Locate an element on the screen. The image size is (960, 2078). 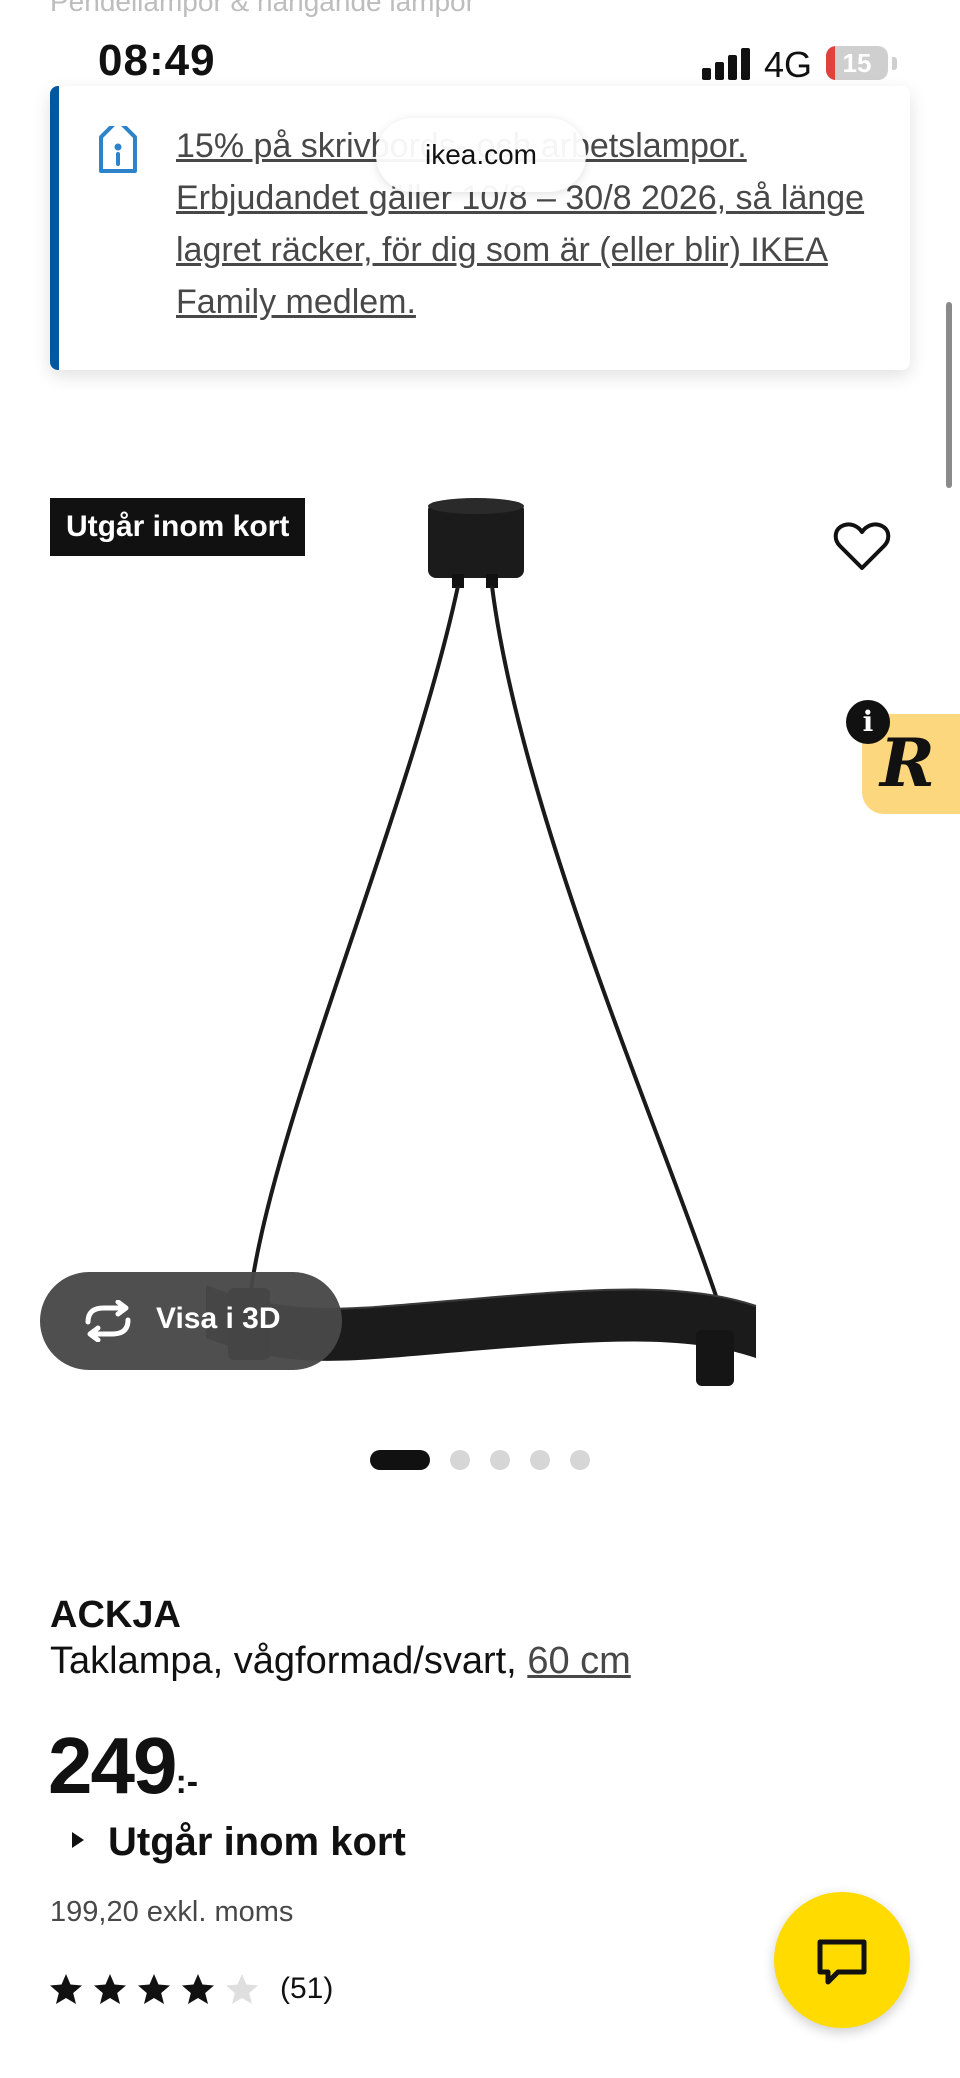
price-excl-vat: 199,20 exkl. moms is located at coordinates (172, 1912).